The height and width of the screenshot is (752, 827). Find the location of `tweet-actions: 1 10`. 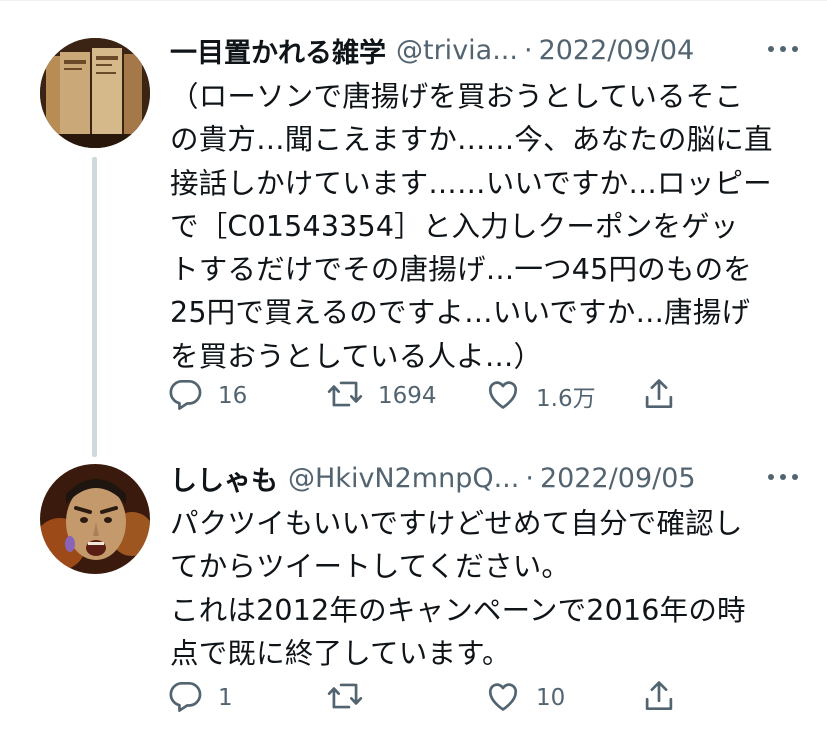

tweet-actions: 1 10 is located at coordinates (430, 698).